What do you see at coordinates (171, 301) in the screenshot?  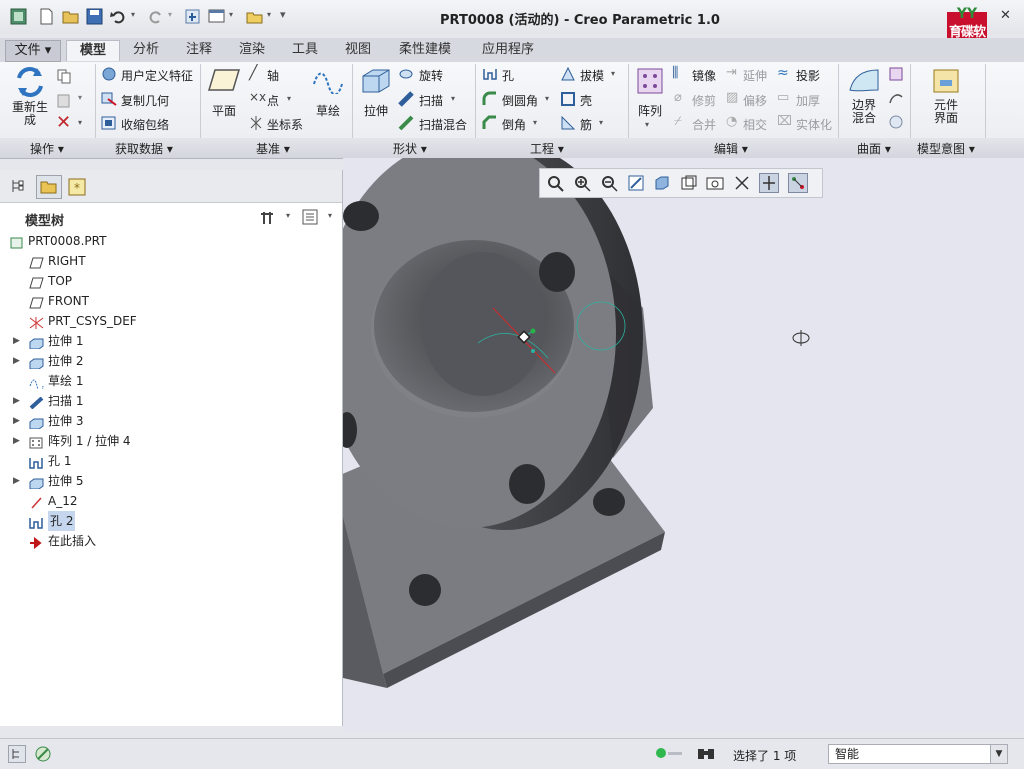 I see `tree-item: FRONT` at bounding box center [171, 301].